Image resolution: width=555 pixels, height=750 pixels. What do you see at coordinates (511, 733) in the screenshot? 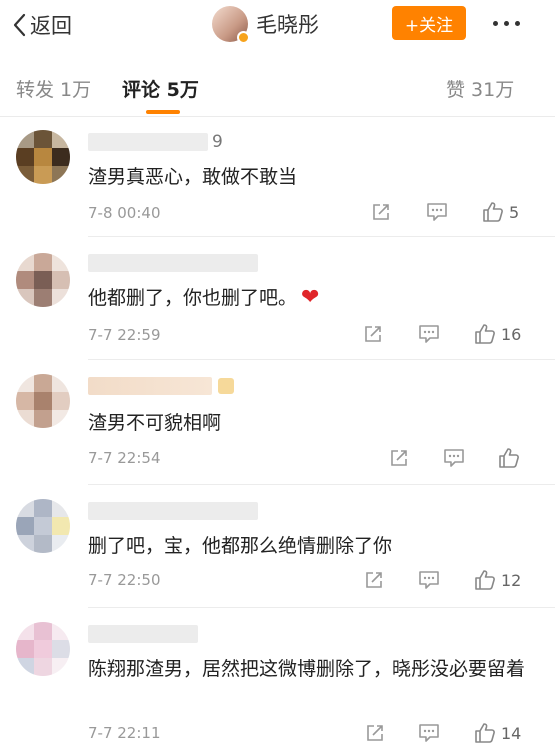
I see `like-count: 14` at bounding box center [511, 733].